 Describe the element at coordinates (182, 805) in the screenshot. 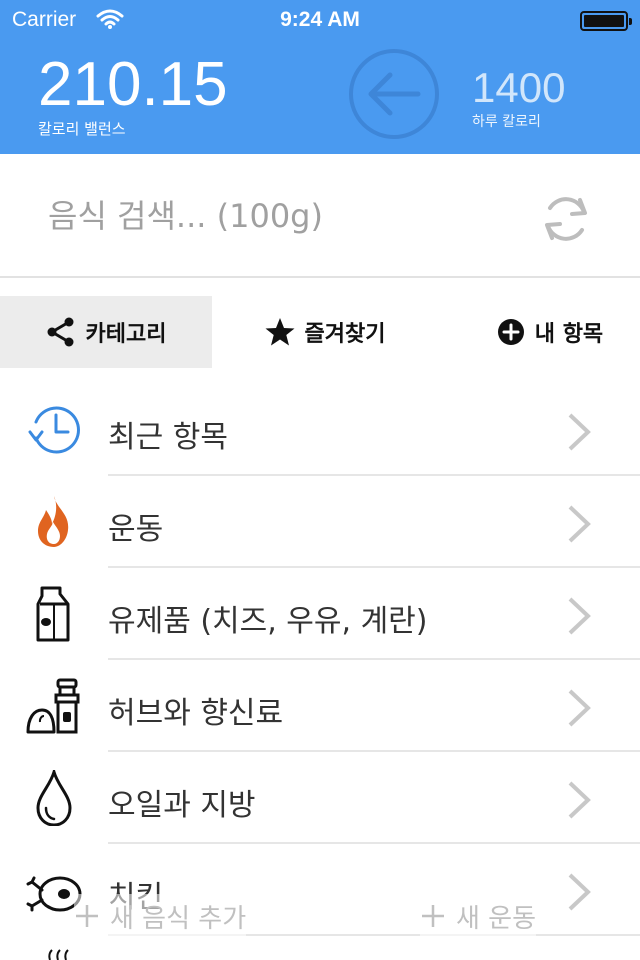

I see `list-item-label: 오일과 지방` at that location.